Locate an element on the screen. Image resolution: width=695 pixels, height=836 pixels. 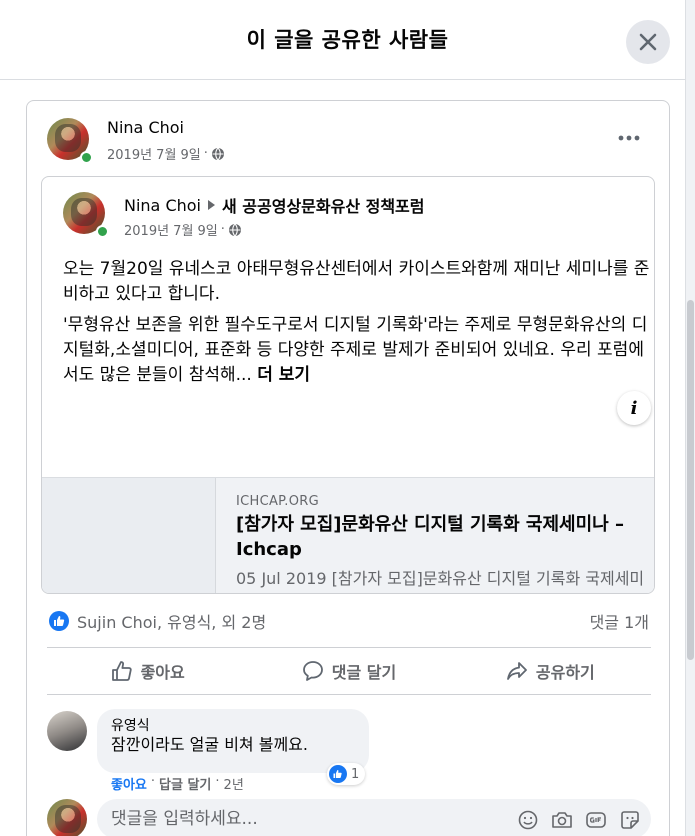
info-button: i is located at coordinates (634, 408).